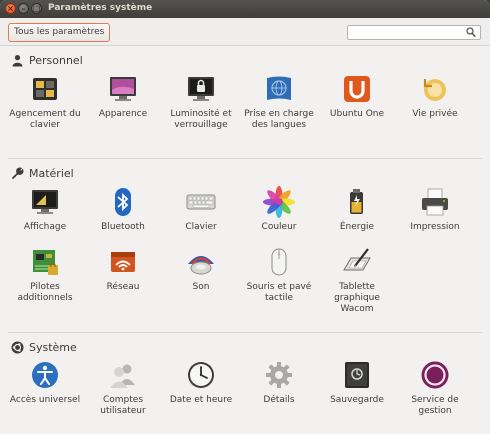 The height and width of the screenshot is (434, 490). Describe the element at coordinates (279, 292) in the screenshot. I see `setting-label: Souris et pavé tactile` at that location.